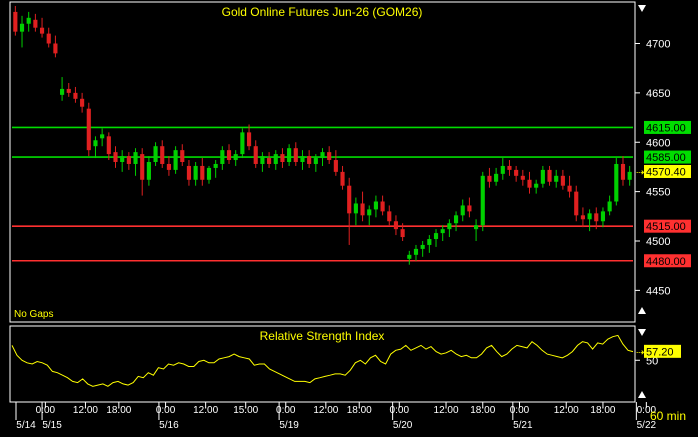 This screenshot has height=437, width=698. Describe the element at coordinates (660, 352) in the screenshot. I see `rsi-last-label: 57.20` at that location.